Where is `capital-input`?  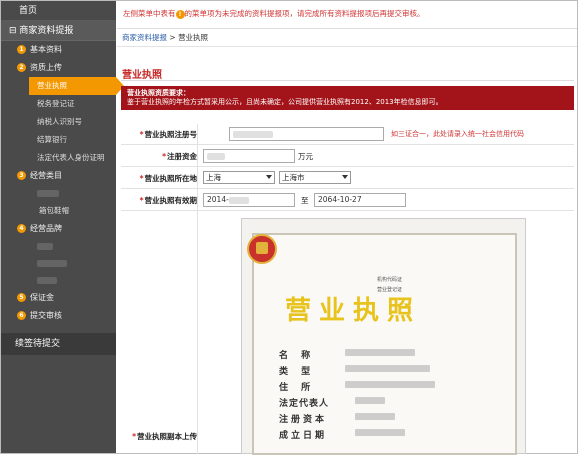
capital-input is located at coordinates (249, 156).